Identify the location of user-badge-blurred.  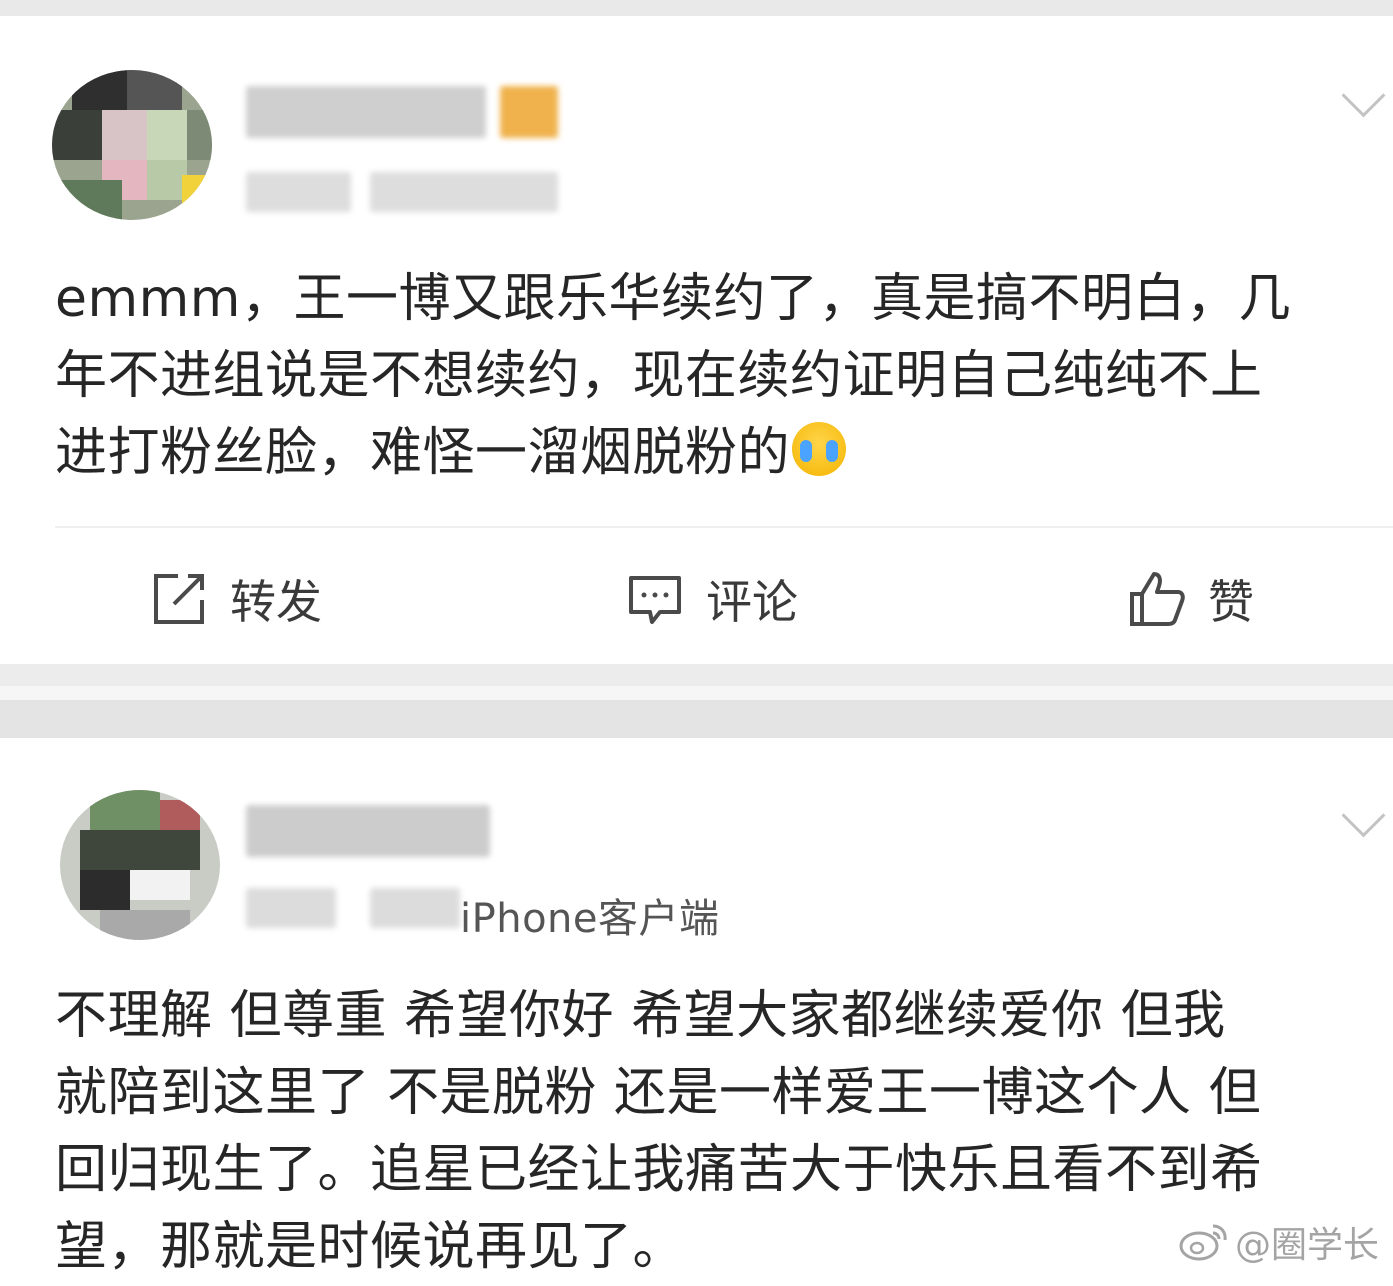
(529, 112).